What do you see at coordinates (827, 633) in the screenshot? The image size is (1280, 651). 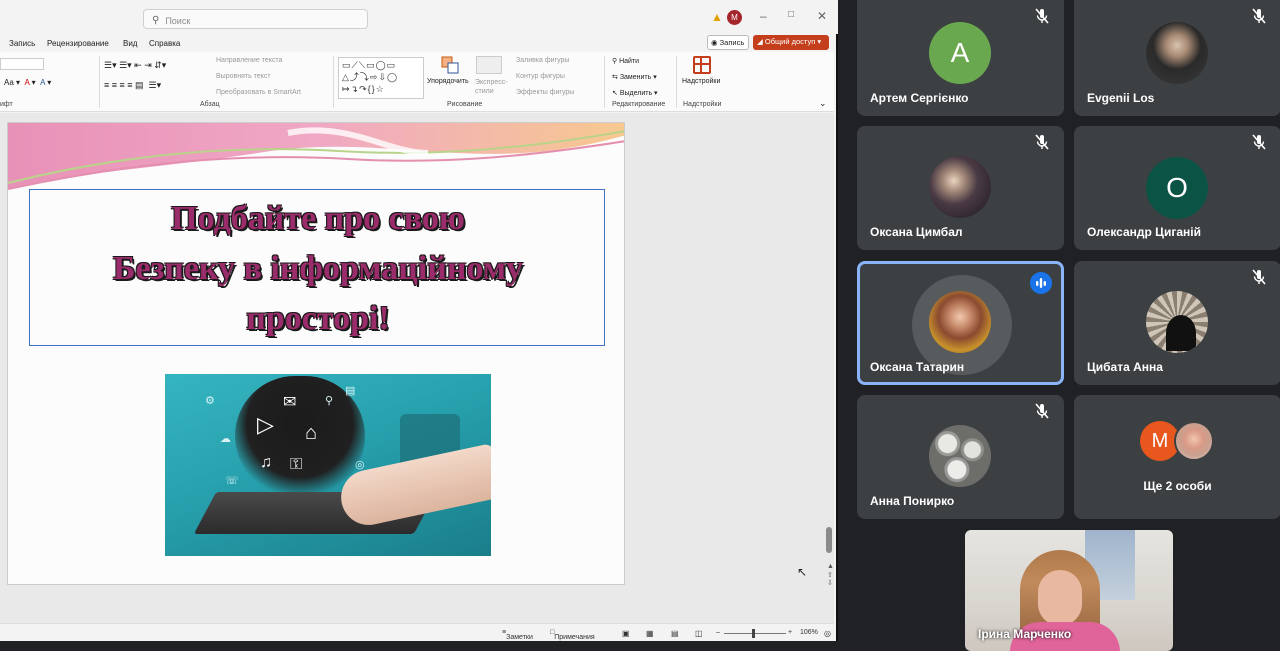 I see `fit-window-icon: ◎` at bounding box center [827, 633].